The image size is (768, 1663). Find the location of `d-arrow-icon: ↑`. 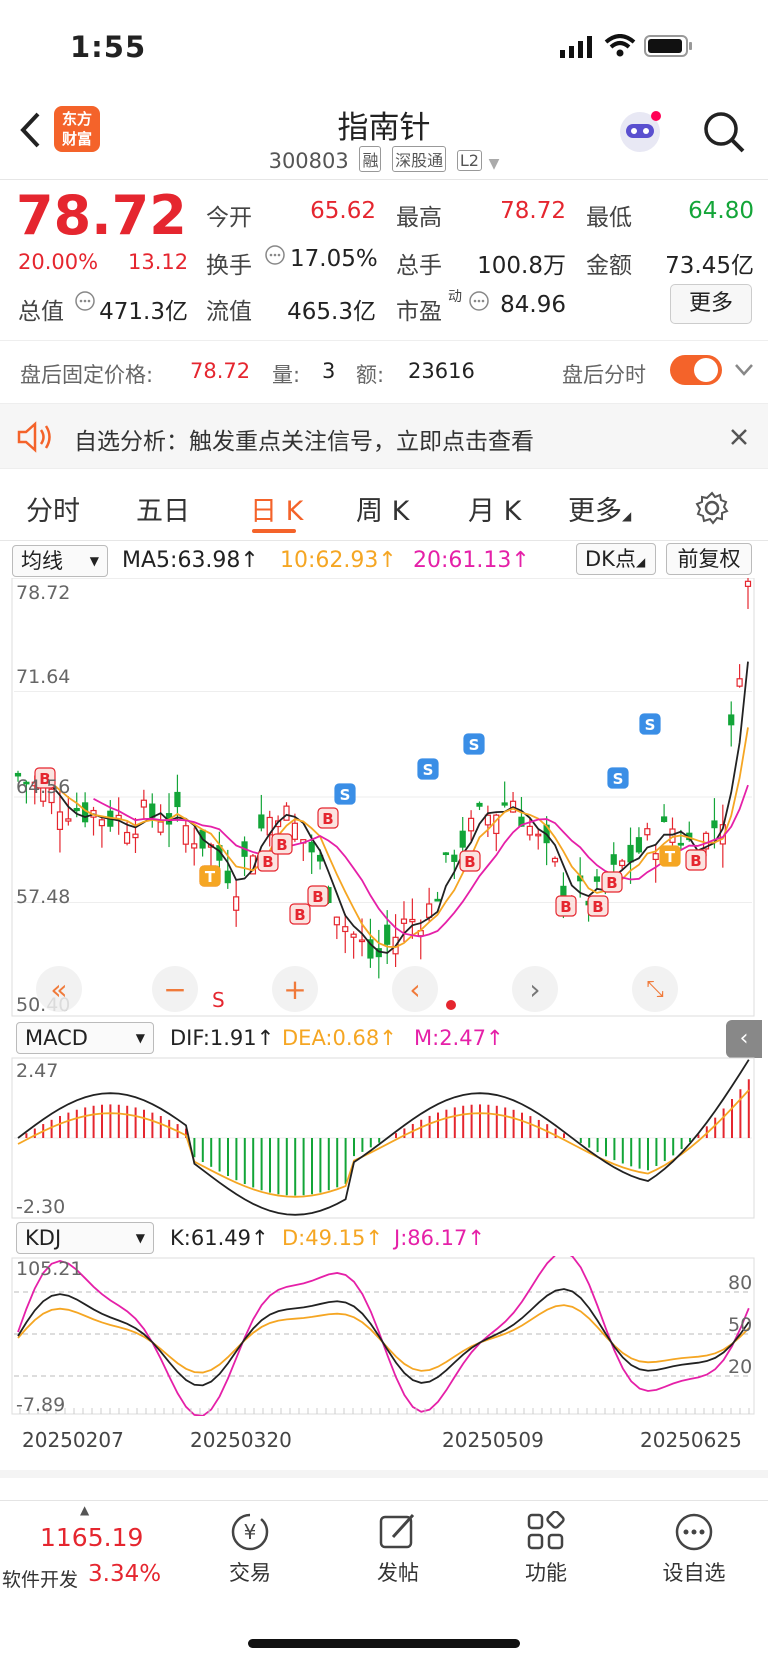

d-arrow-icon: ↑ is located at coordinates (374, 1238).